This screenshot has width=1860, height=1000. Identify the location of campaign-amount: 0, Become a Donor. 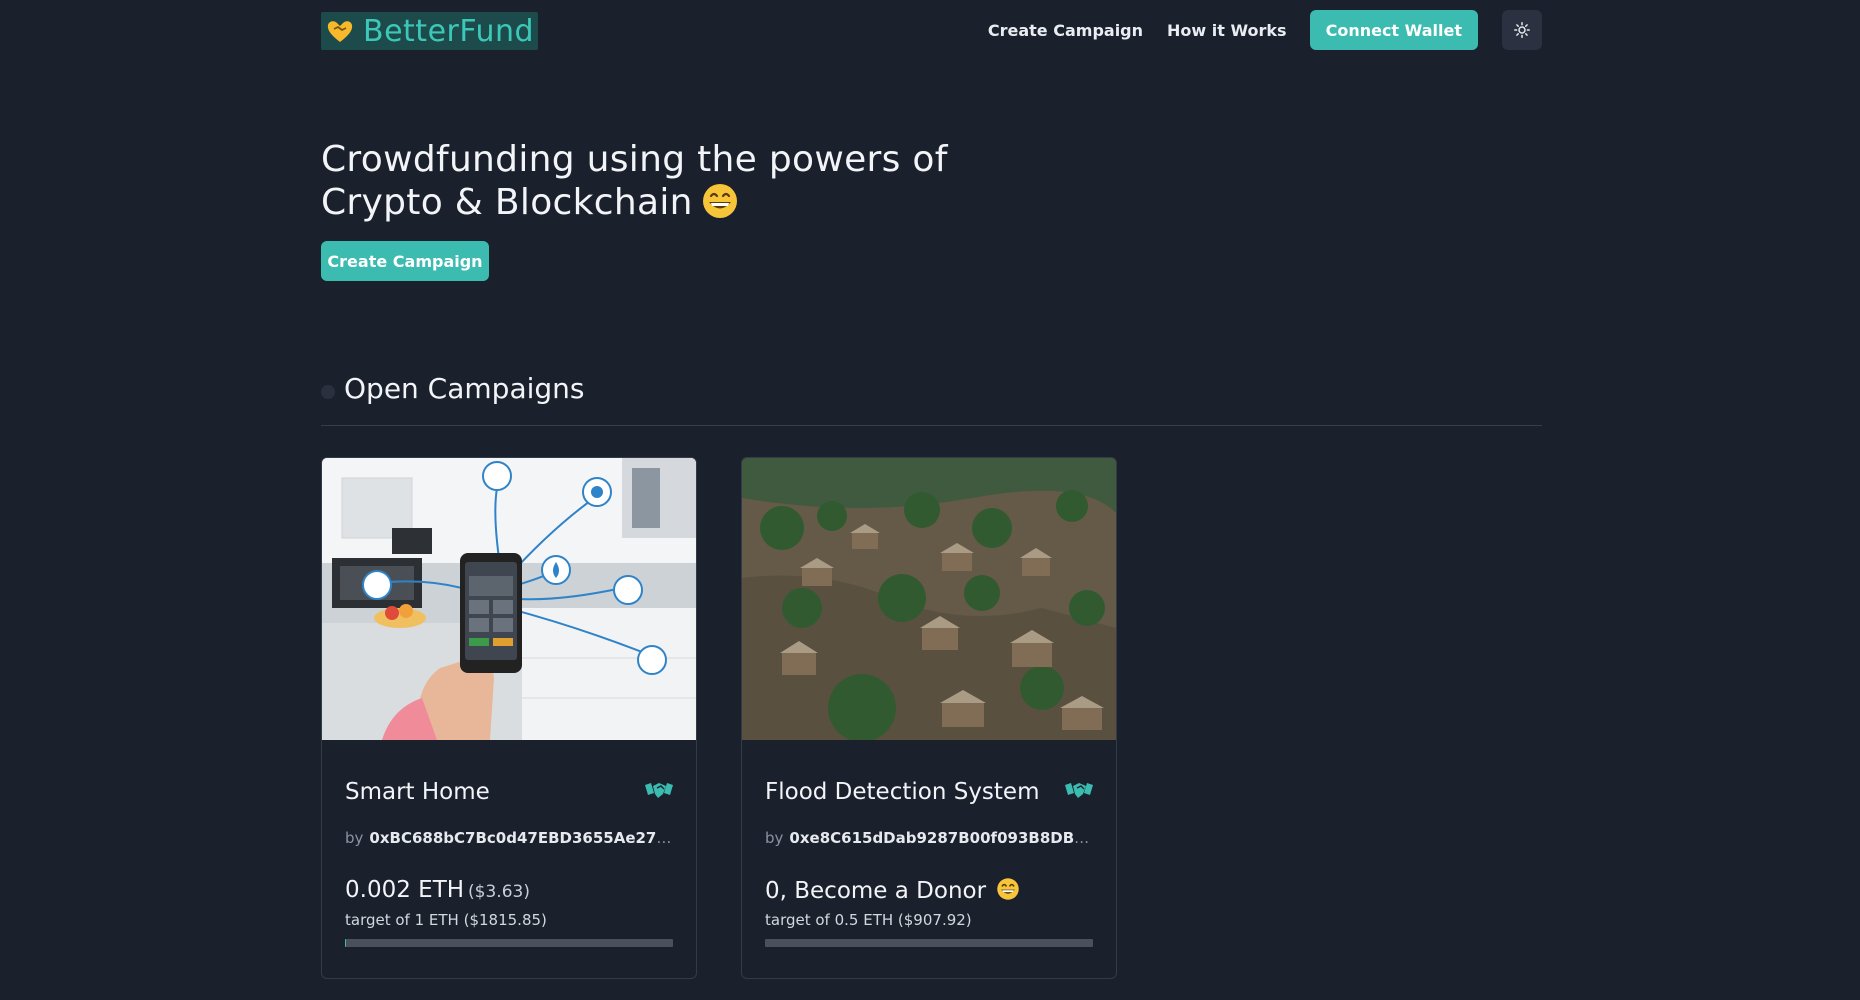
(892, 890).